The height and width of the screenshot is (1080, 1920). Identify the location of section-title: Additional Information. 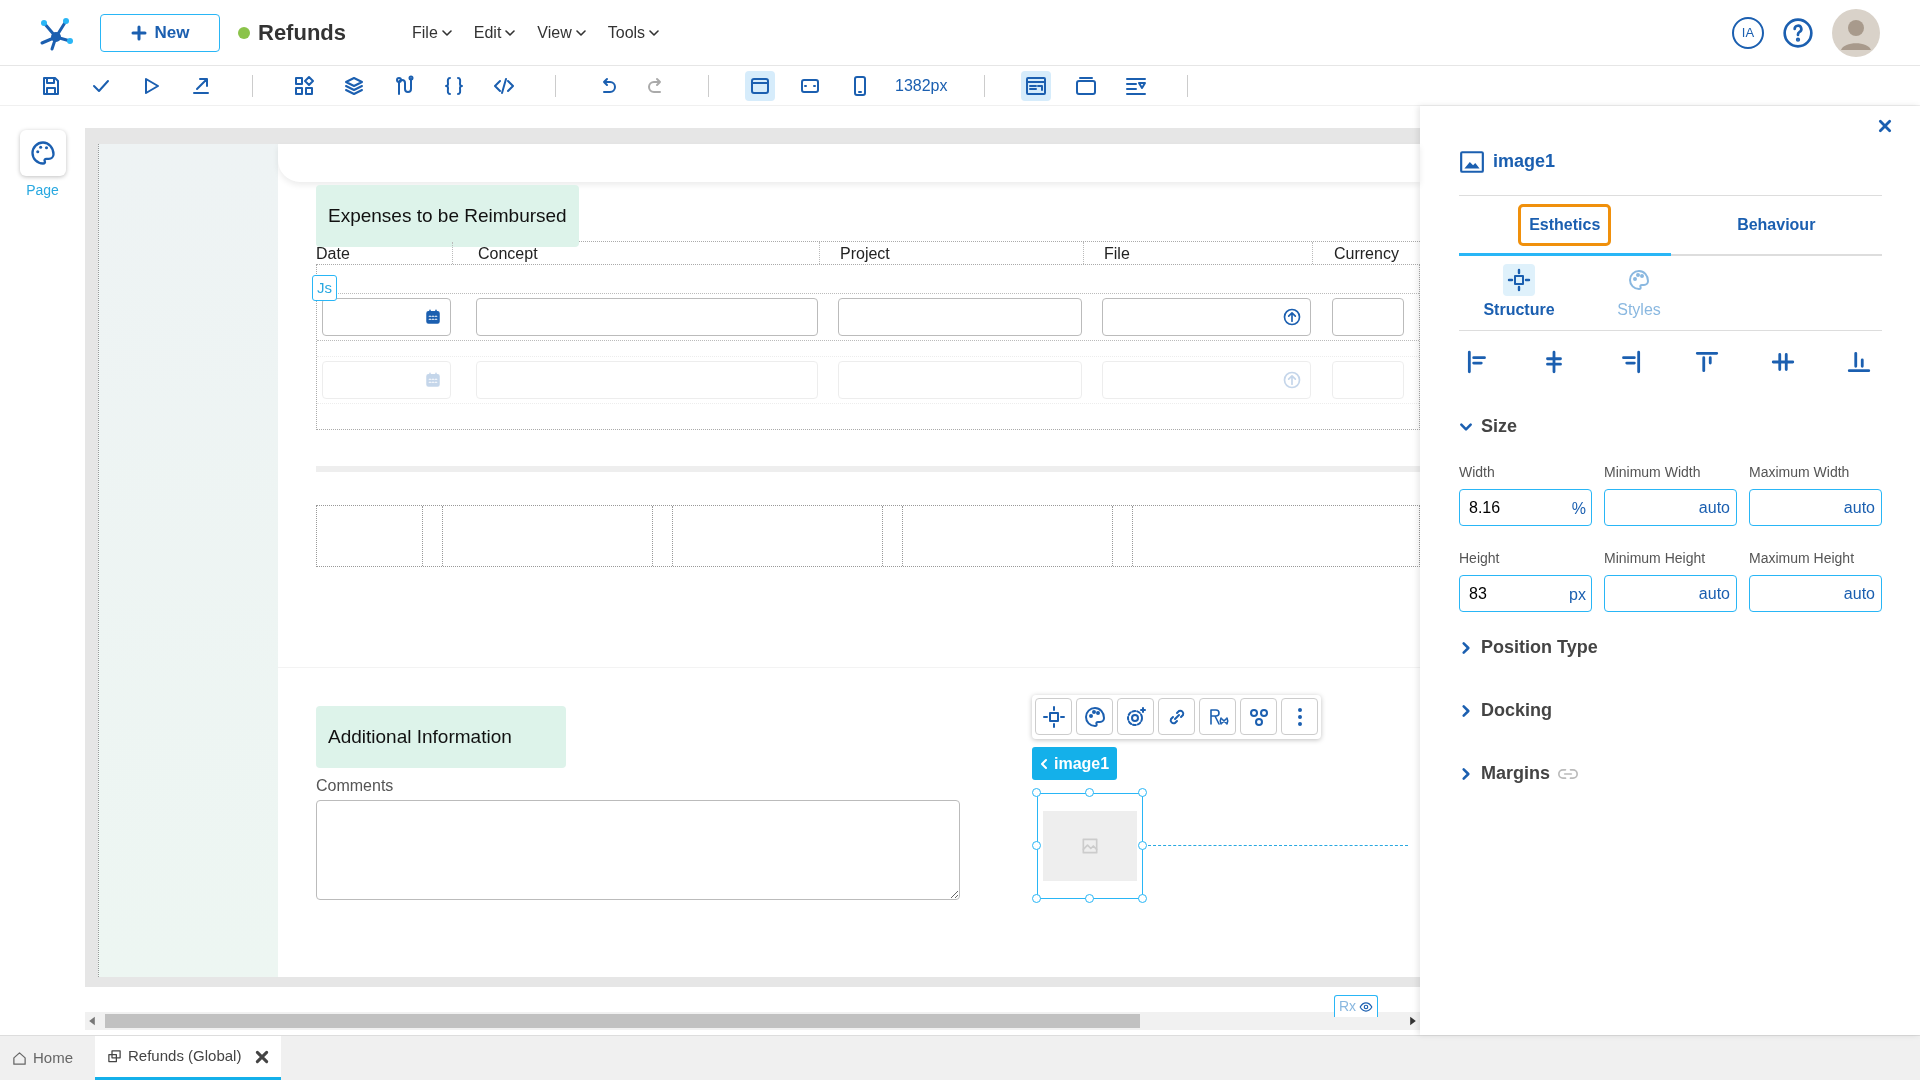
(441, 737).